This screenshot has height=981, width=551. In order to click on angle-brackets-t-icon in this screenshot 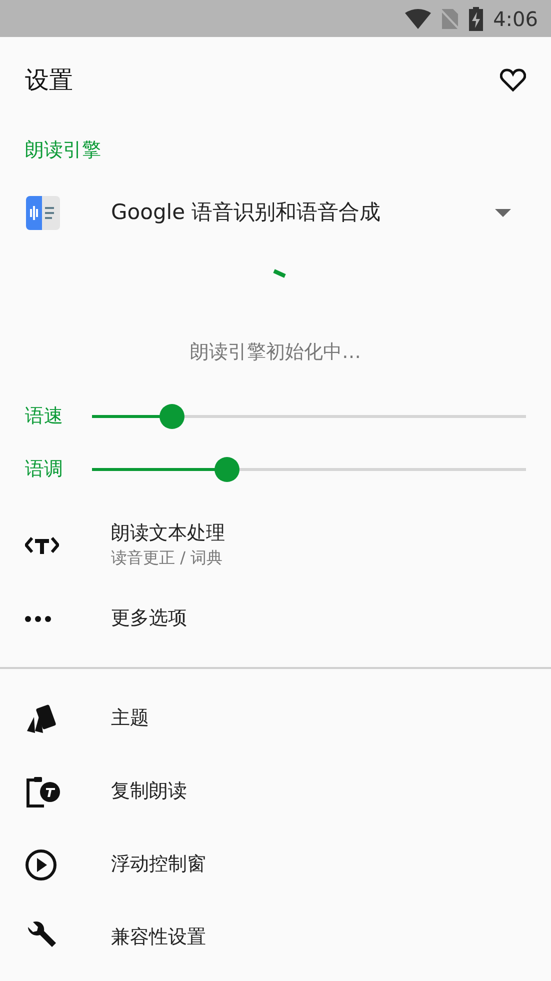, I will do `click(42, 545)`.